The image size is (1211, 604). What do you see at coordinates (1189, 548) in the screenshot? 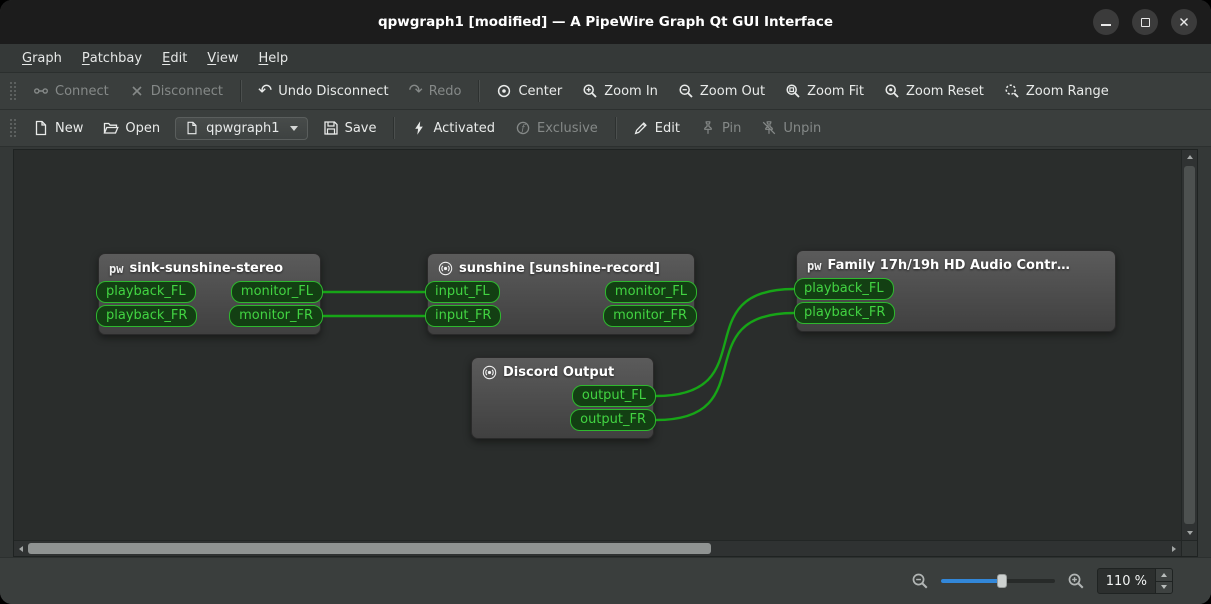
I see `scrollbar-corner` at bounding box center [1189, 548].